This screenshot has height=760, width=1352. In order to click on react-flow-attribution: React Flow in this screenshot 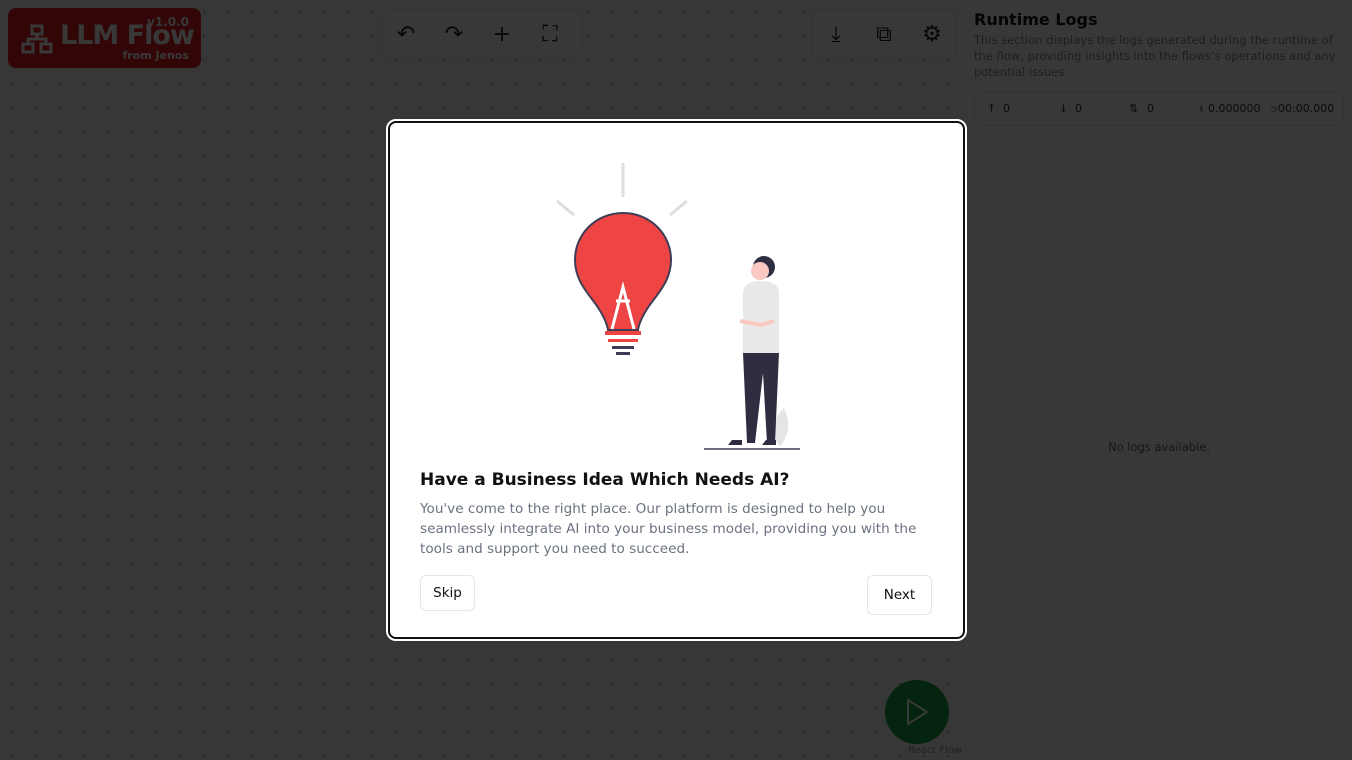, I will do `click(935, 750)`.